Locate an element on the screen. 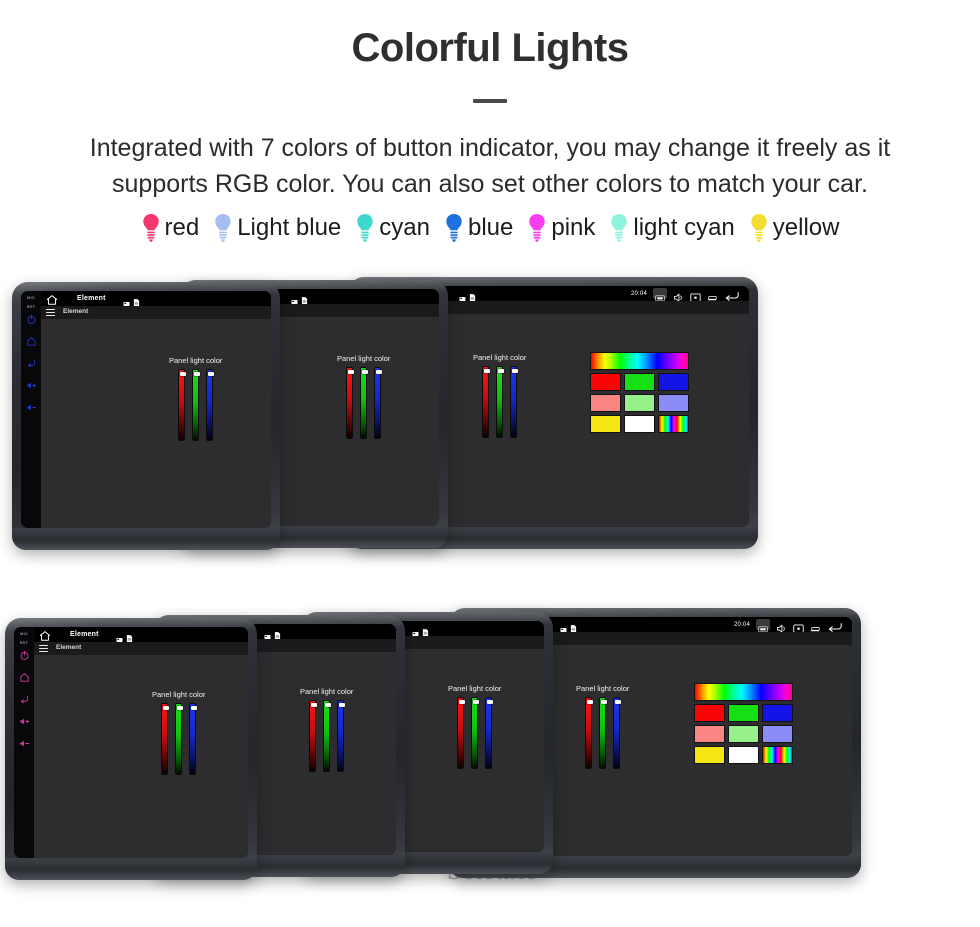 The height and width of the screenshot is (927, 980). legend-item-cyan: cyan is located at coordinates (392, 228).